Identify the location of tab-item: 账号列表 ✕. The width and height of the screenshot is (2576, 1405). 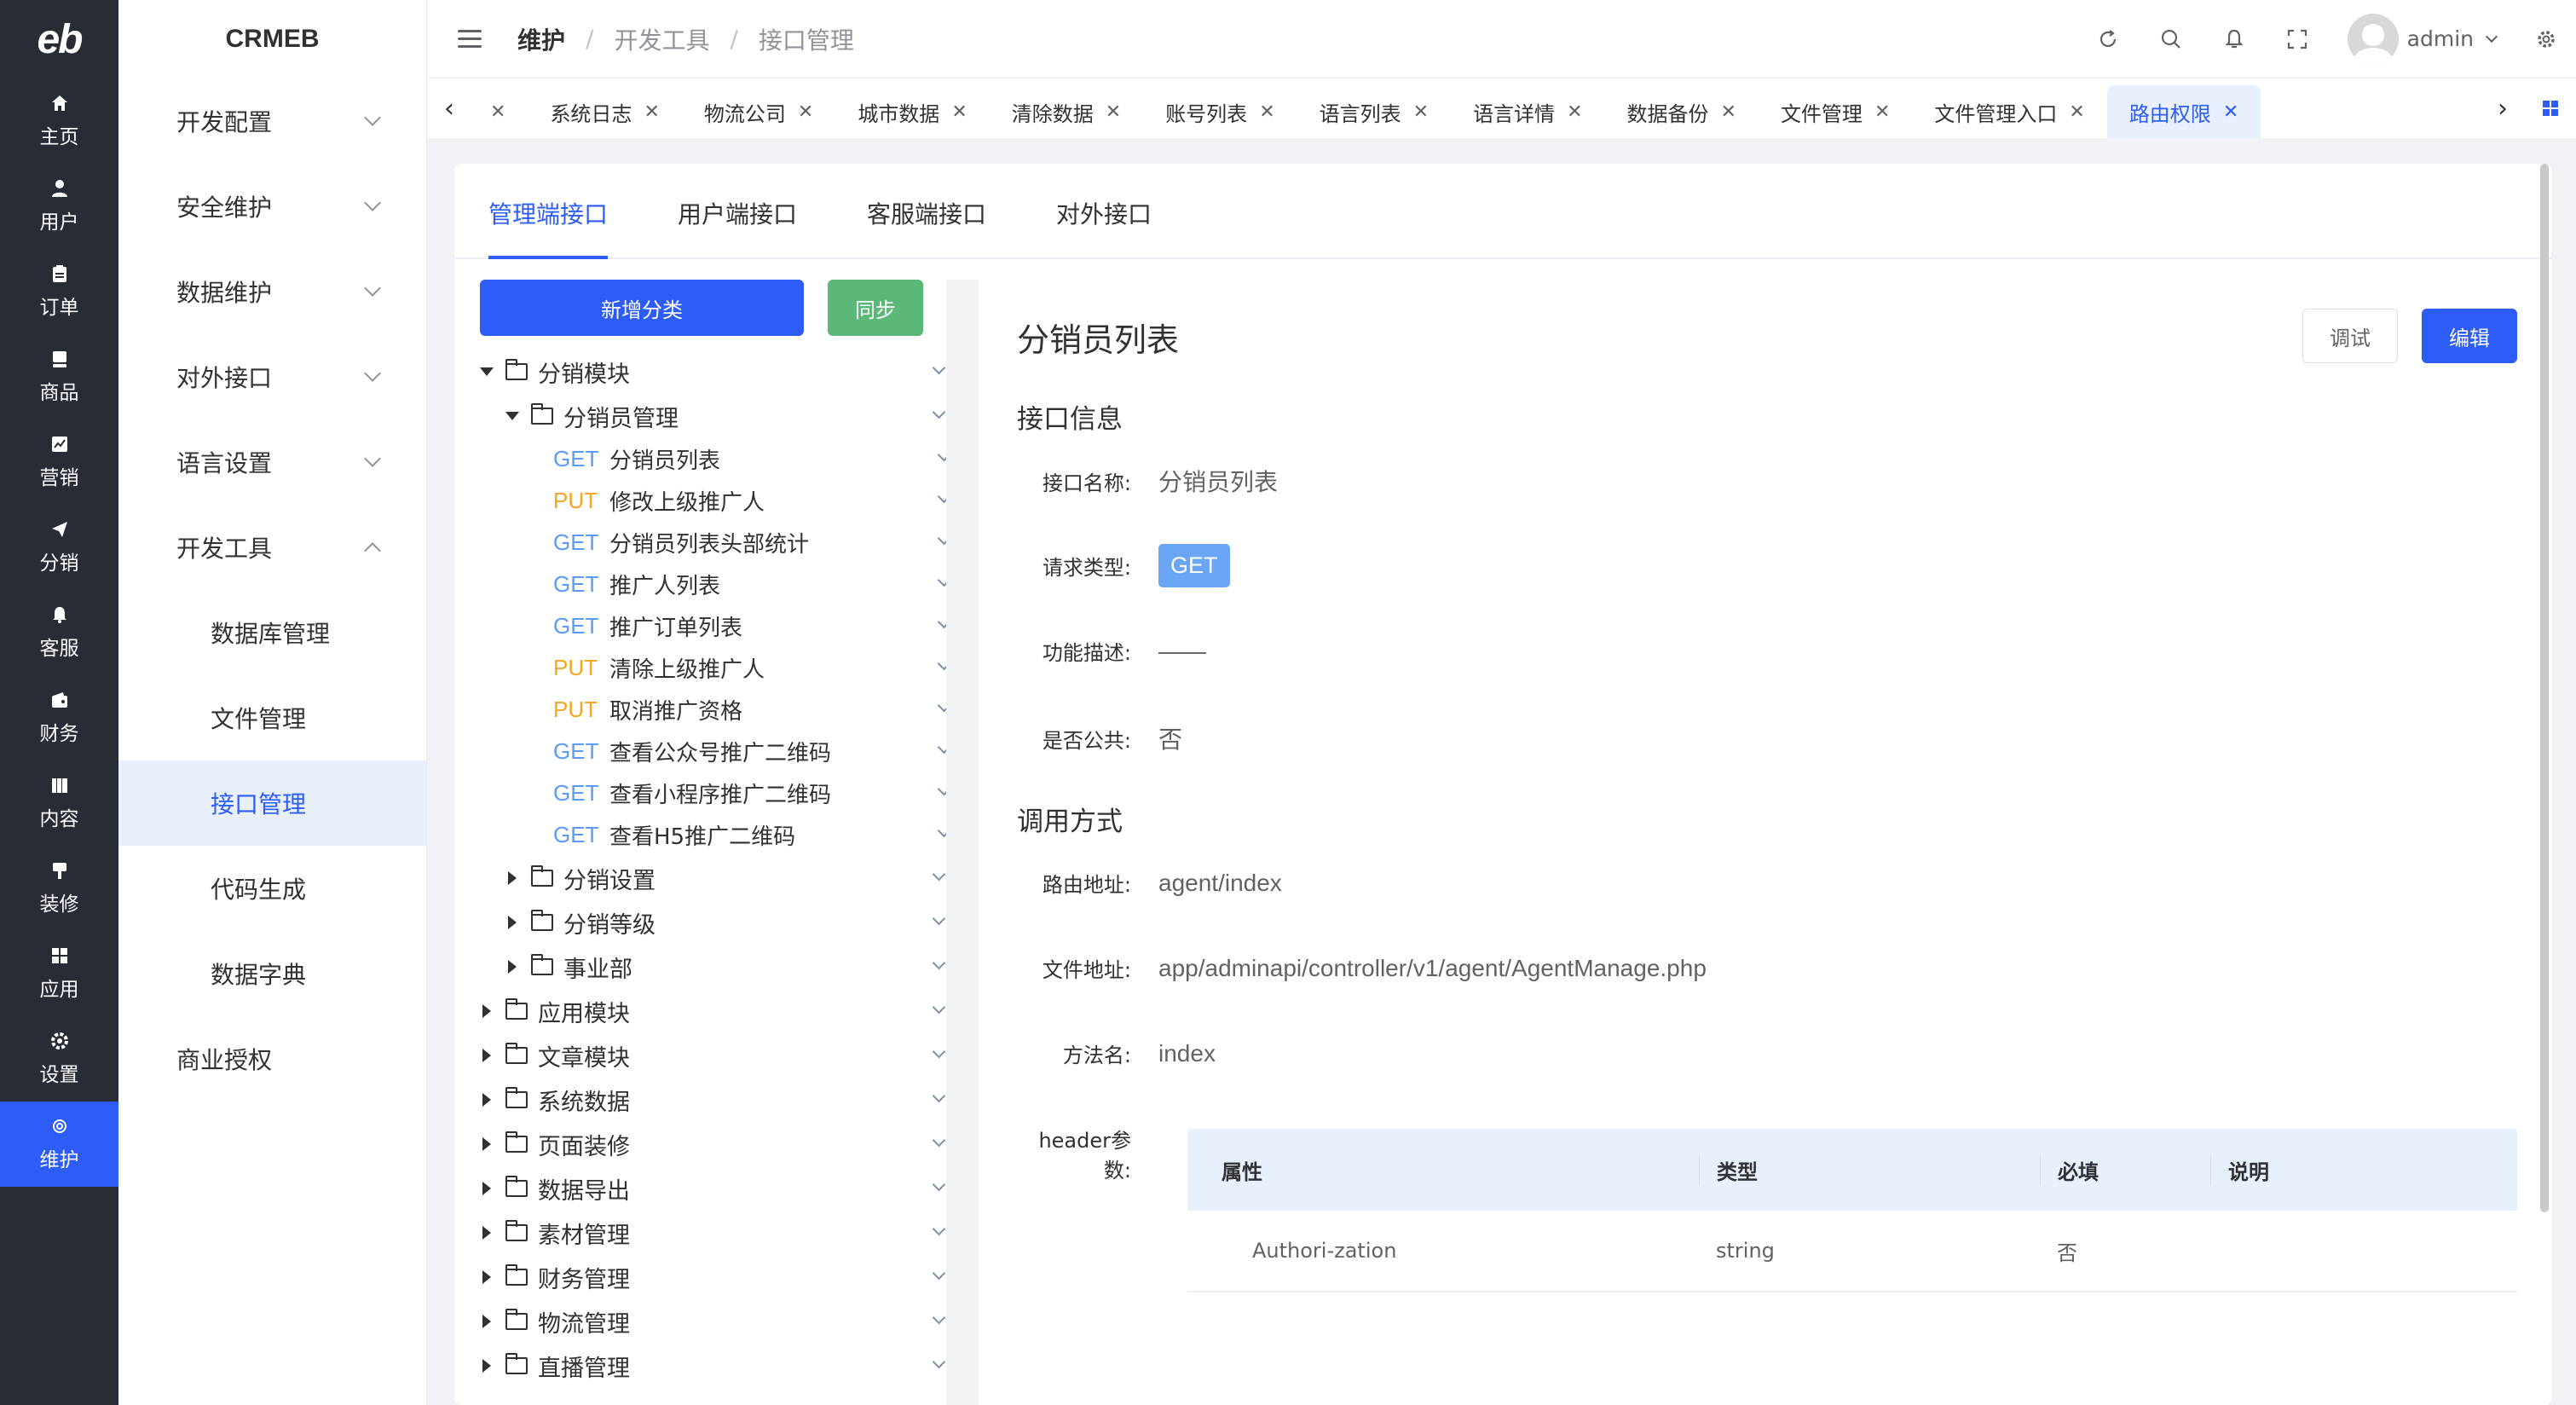
(1220, 111).